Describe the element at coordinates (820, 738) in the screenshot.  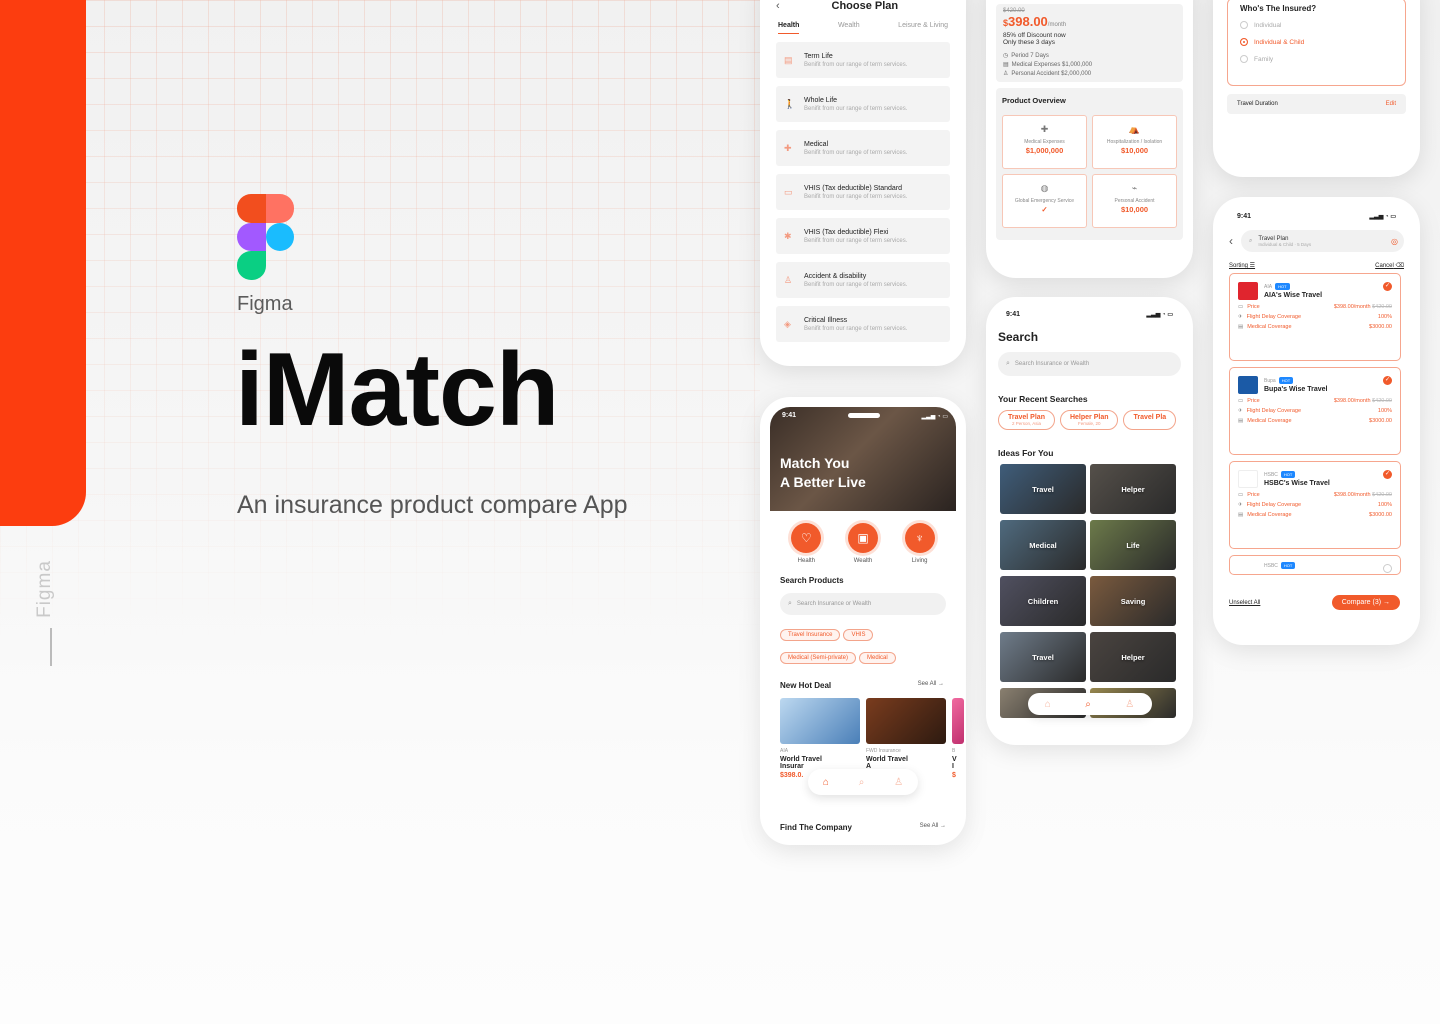
I see `deal-card: AIA World Travel Insurar $398.0.` at that location.